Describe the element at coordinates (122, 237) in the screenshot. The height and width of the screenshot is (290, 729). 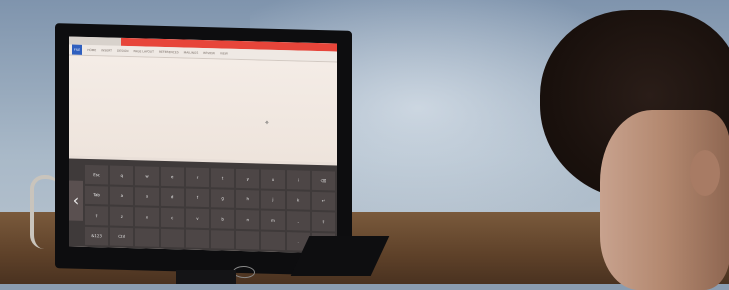
I see `keyboard-key: Ctrl` at that location.